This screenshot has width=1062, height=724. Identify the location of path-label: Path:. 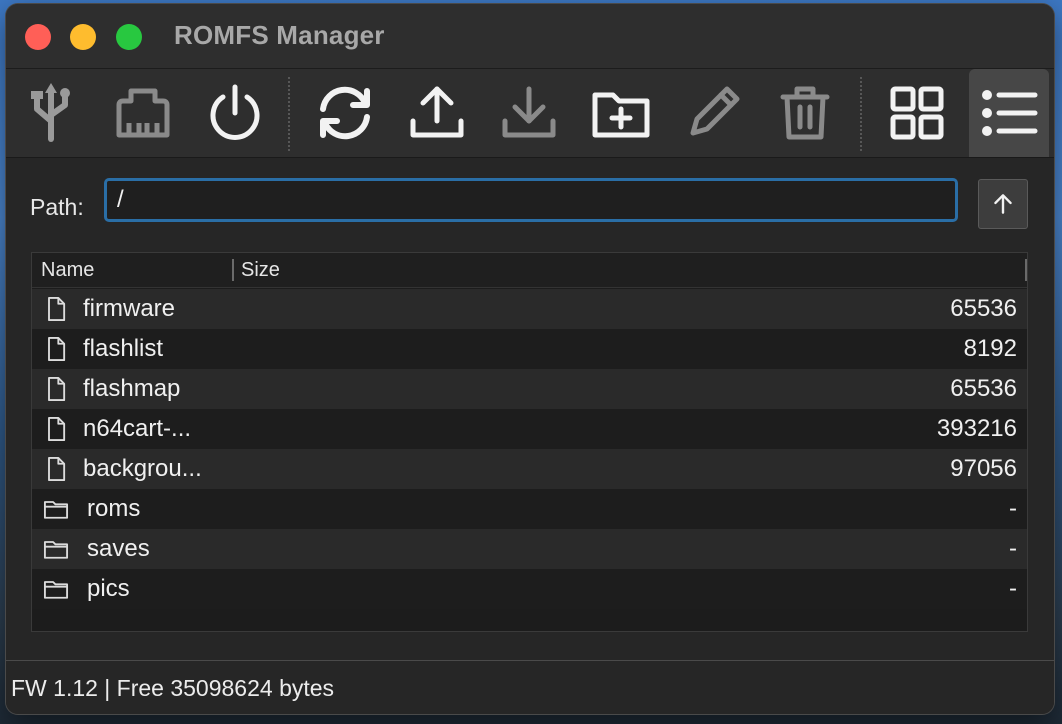
(57, 207).